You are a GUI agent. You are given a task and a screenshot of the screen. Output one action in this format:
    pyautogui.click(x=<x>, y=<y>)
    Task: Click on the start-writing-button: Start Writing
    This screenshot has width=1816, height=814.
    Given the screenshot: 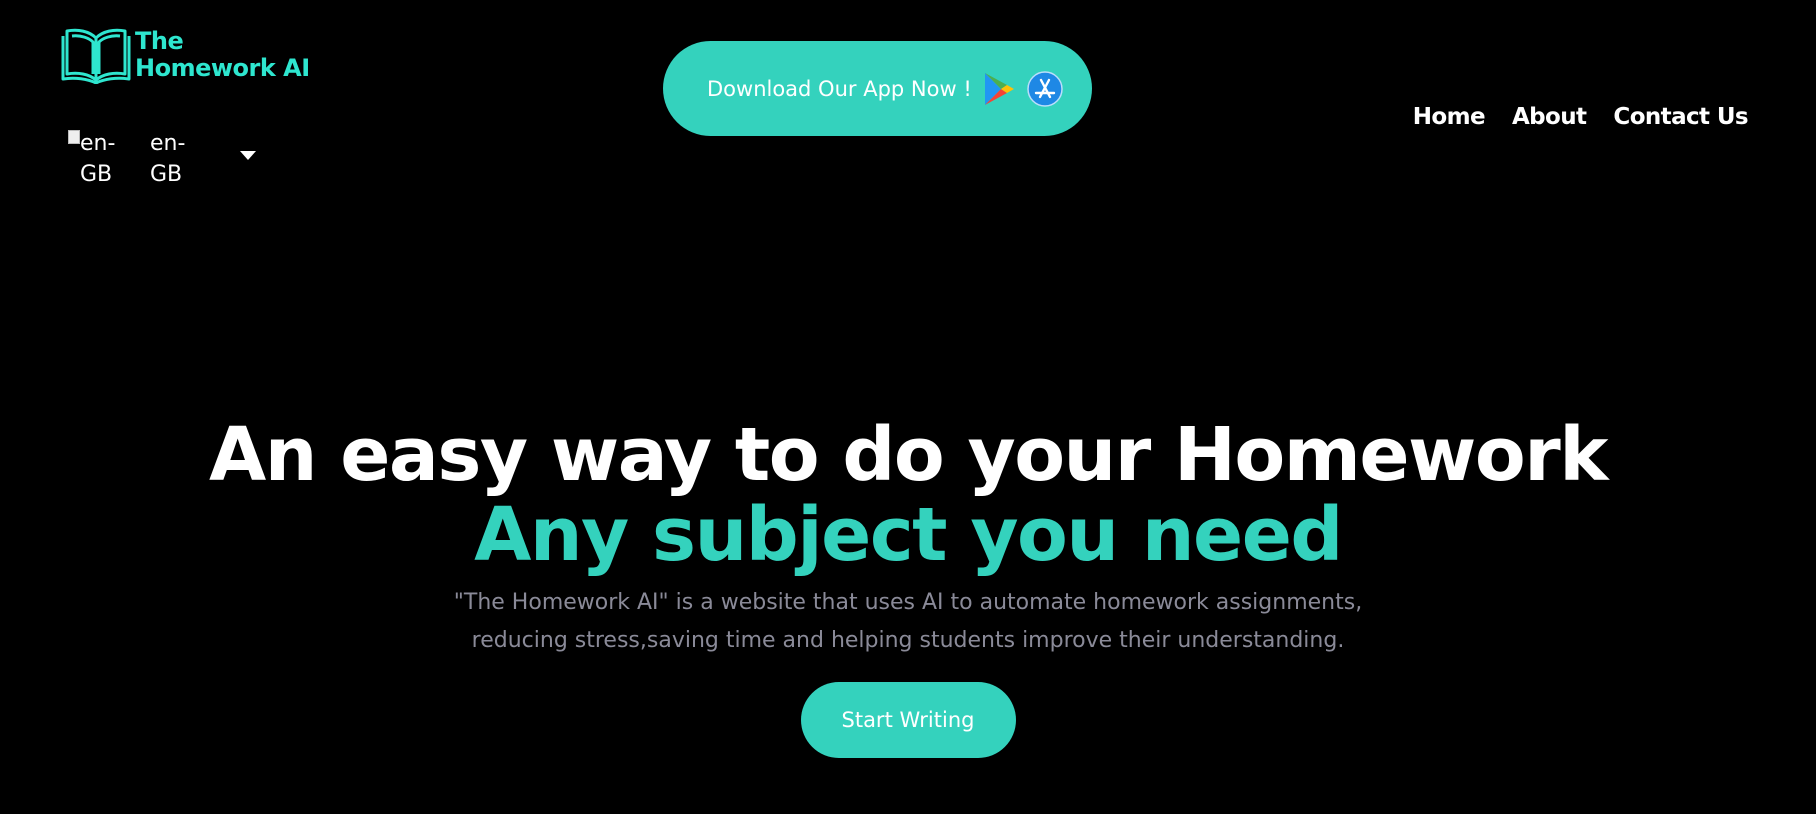 What is the action you would take?
    pyautogui.click(x=908, y=720)
    